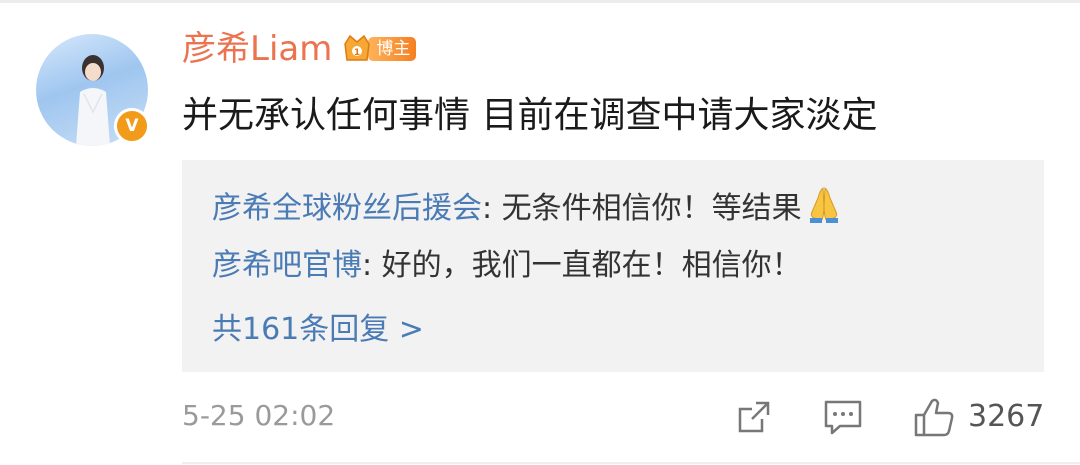  I want to click on reply-author: 彦希吧官博, so click(287, 265).